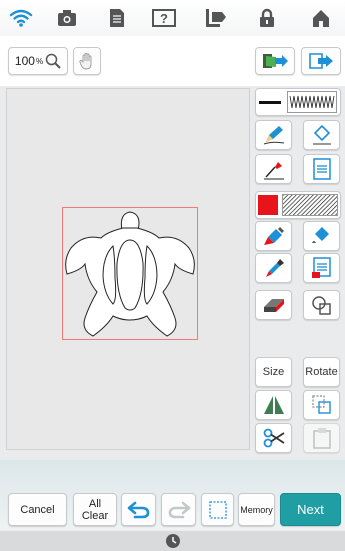 The image size is (345, 551). What do you see at coordinates (21, 18) in the screenshot?
I see `wifi-icon` at bounding box center [21, 18].